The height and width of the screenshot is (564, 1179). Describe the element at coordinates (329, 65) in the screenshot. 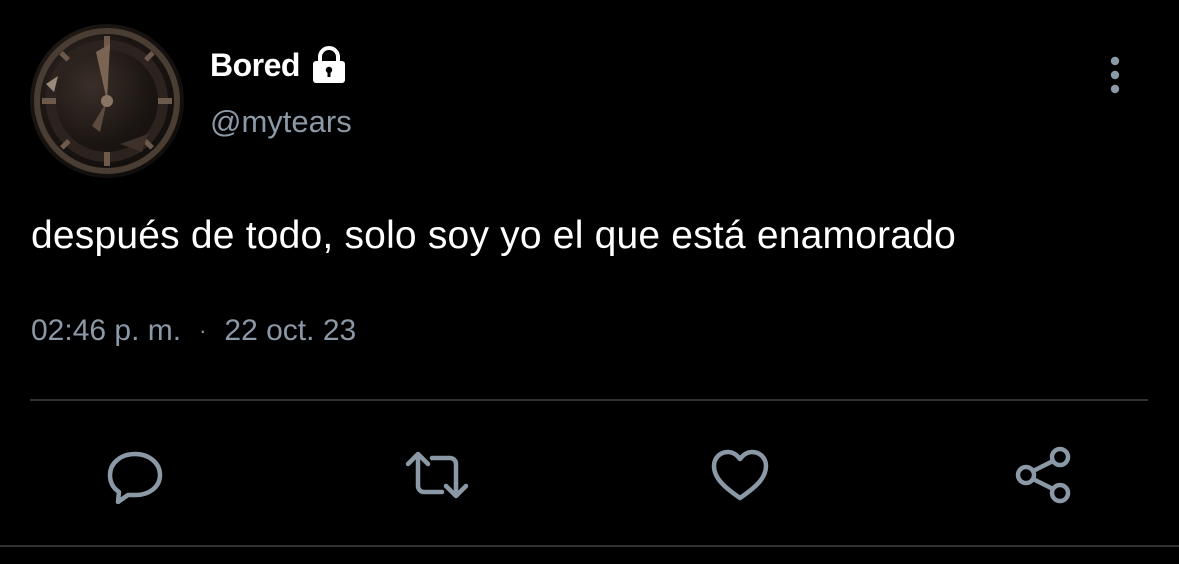

I see `lock-icon` at that location.